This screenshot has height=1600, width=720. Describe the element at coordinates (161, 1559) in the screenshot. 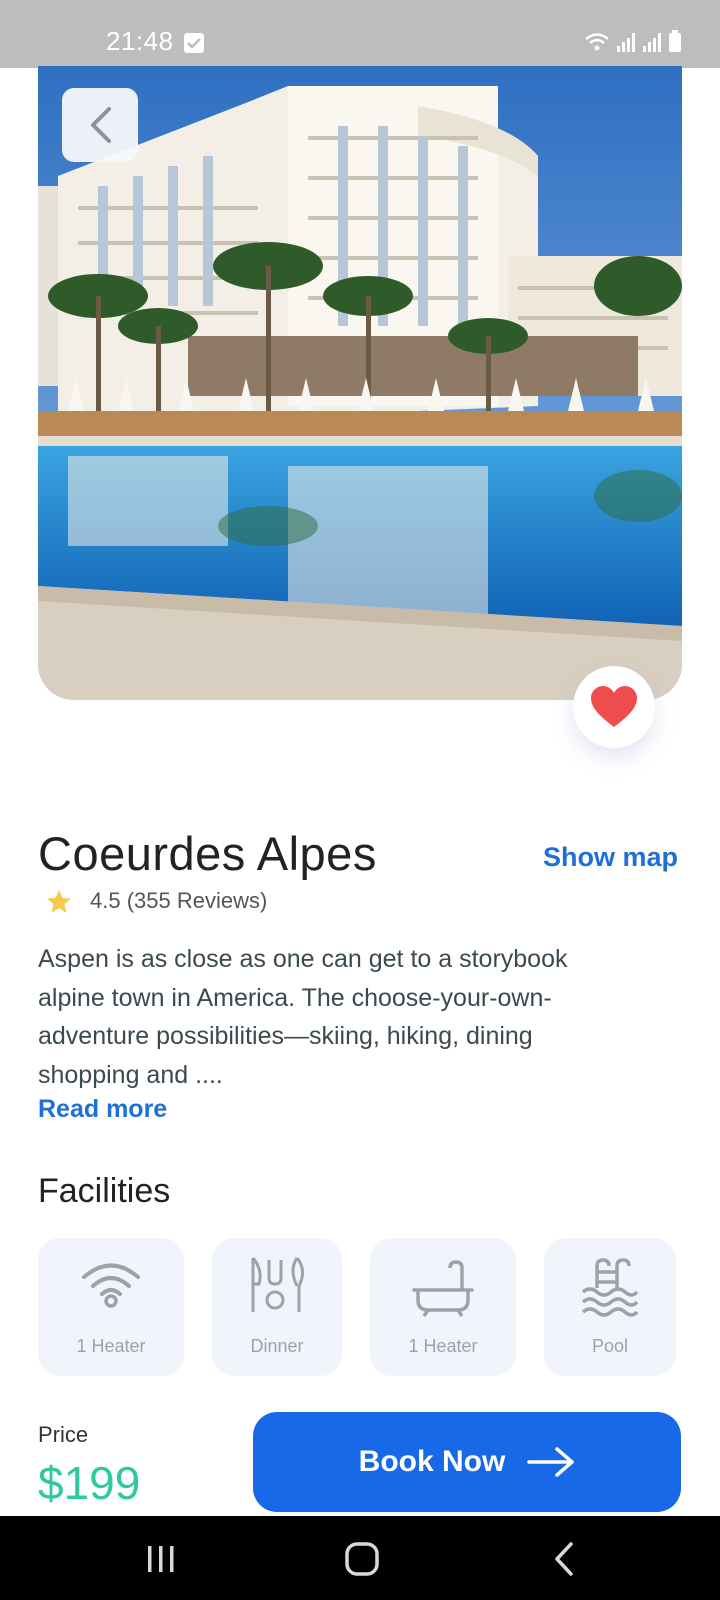

I see `recent-apps-icon` at that location.